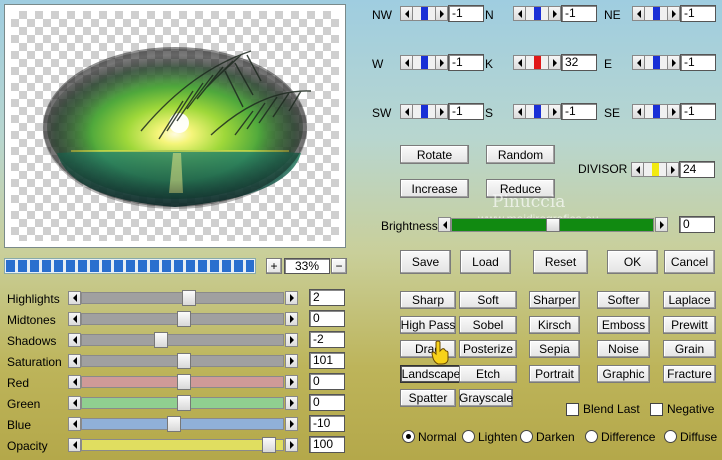 This screenshot has width=722, height=460. What do you see at coordinates (424, 62) in the screenshot?
I see `kernel-w-slider-thumb` at bounding box center [424, 62].